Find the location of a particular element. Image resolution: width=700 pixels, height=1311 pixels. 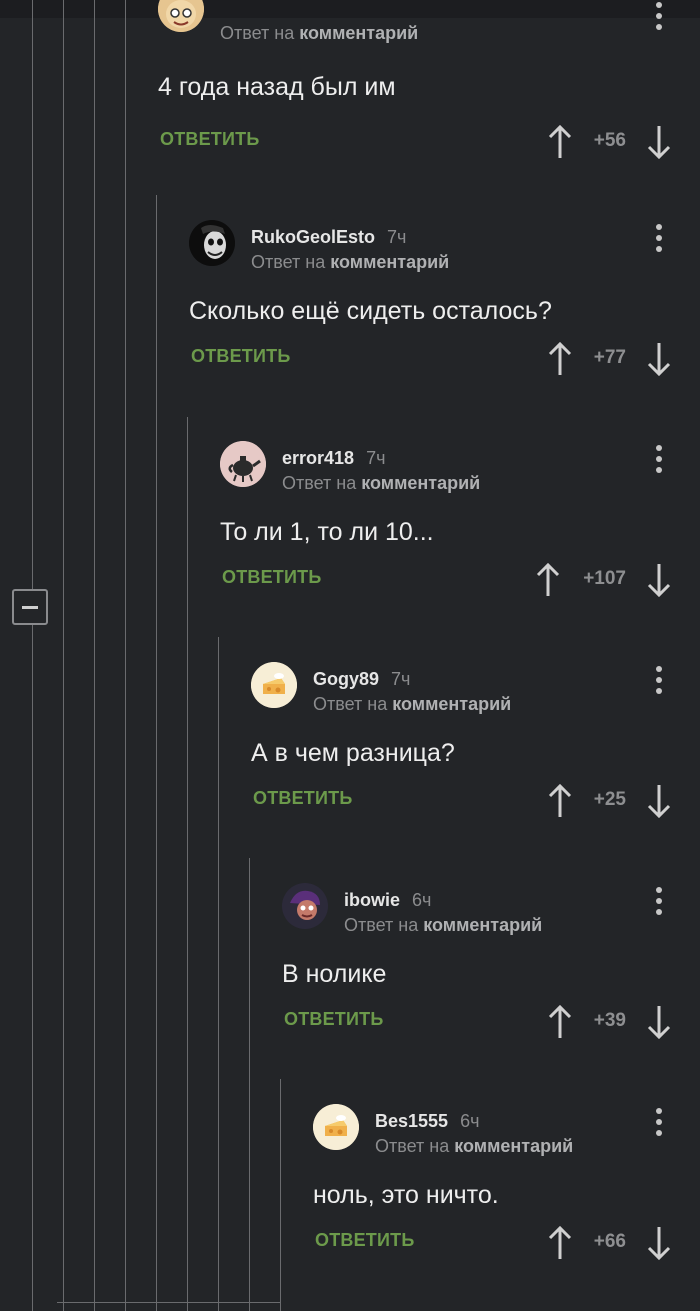

cartoon-character-avatar is located at coordinates (305, 906).